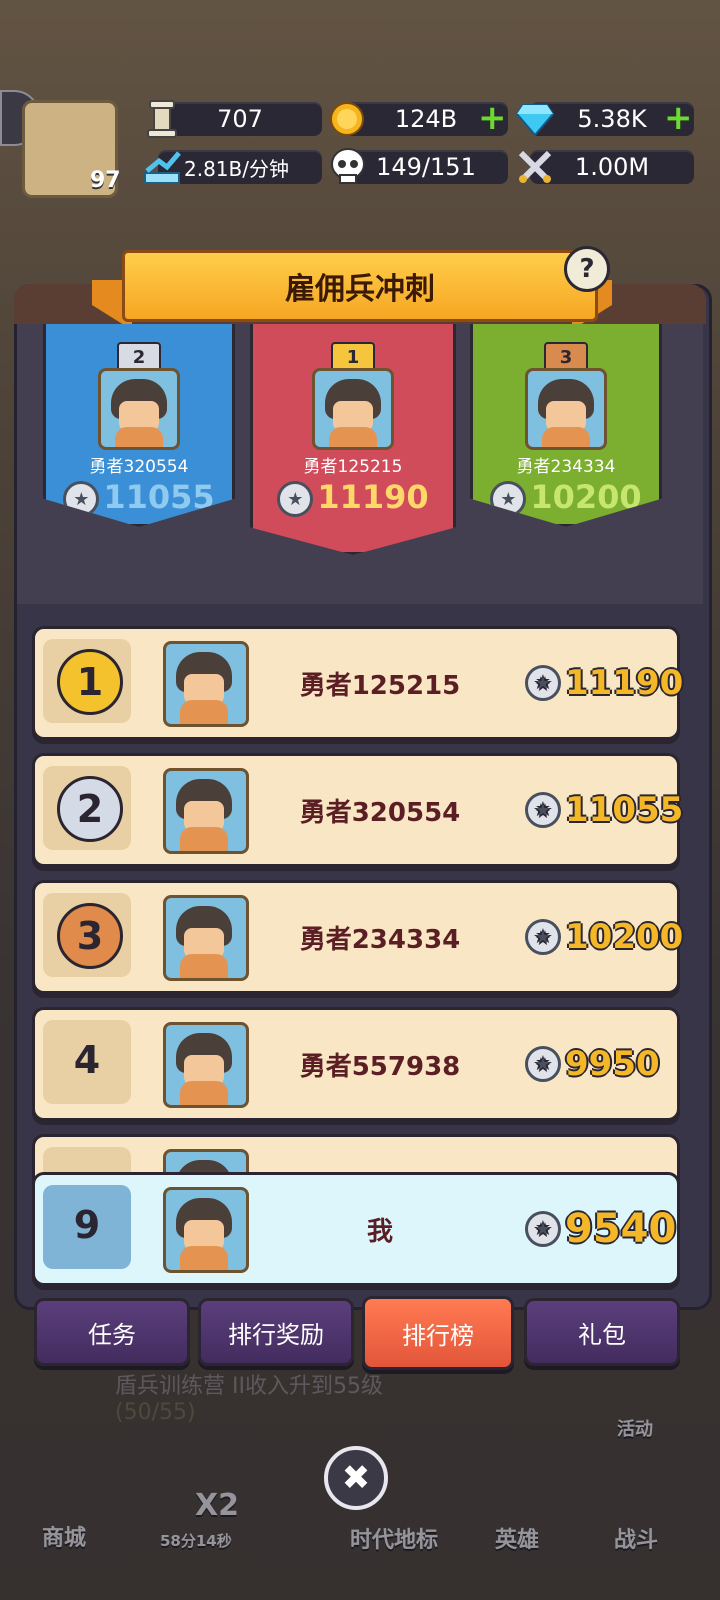 Image resolution: width=720 pixels, height=1600 pixels. I want to click on row-name: 勇者234334, so click(380, 939).